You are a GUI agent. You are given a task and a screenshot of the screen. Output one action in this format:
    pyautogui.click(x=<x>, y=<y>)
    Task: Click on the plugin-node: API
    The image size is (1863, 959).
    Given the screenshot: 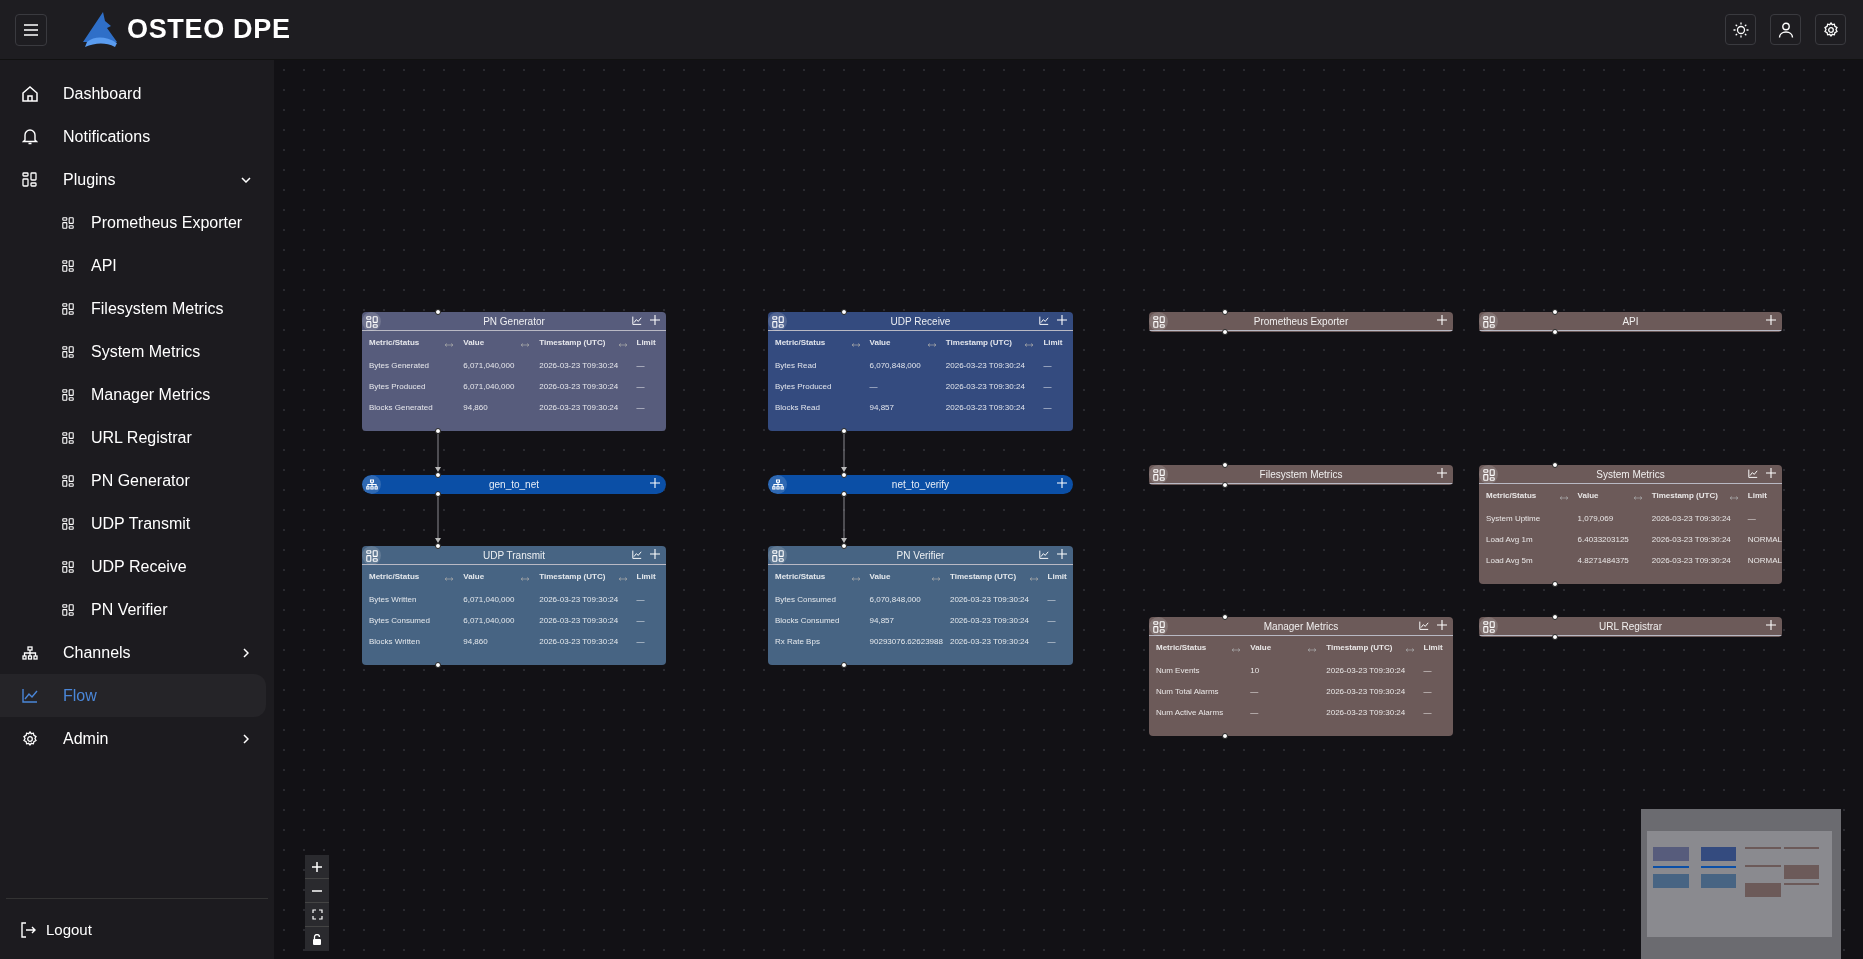 What is the action you would take?
    pyautogui.click(x=1630, y=322)
    